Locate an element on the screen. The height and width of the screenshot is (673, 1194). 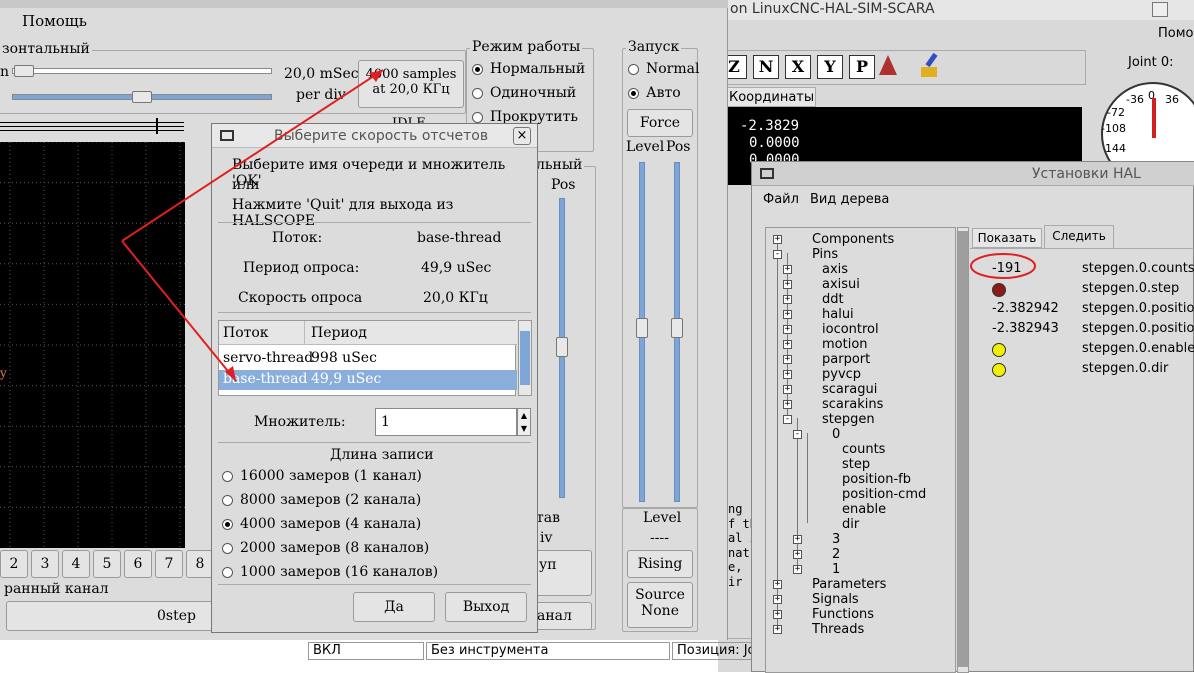
mode-roll-radio is located at coordinates (477, 117).